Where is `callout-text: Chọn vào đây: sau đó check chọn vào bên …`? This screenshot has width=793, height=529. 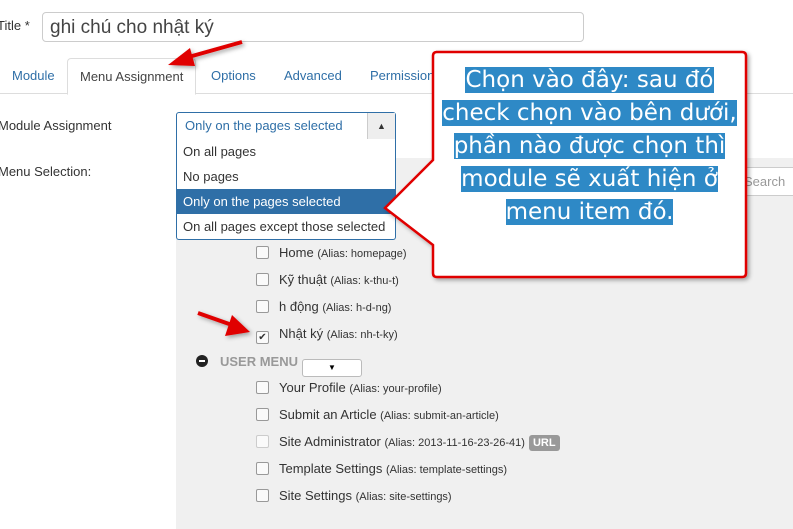 callout-text: Chọn vào đây: sau đó check chọn vào bên … is located at coordinates (589, 146).